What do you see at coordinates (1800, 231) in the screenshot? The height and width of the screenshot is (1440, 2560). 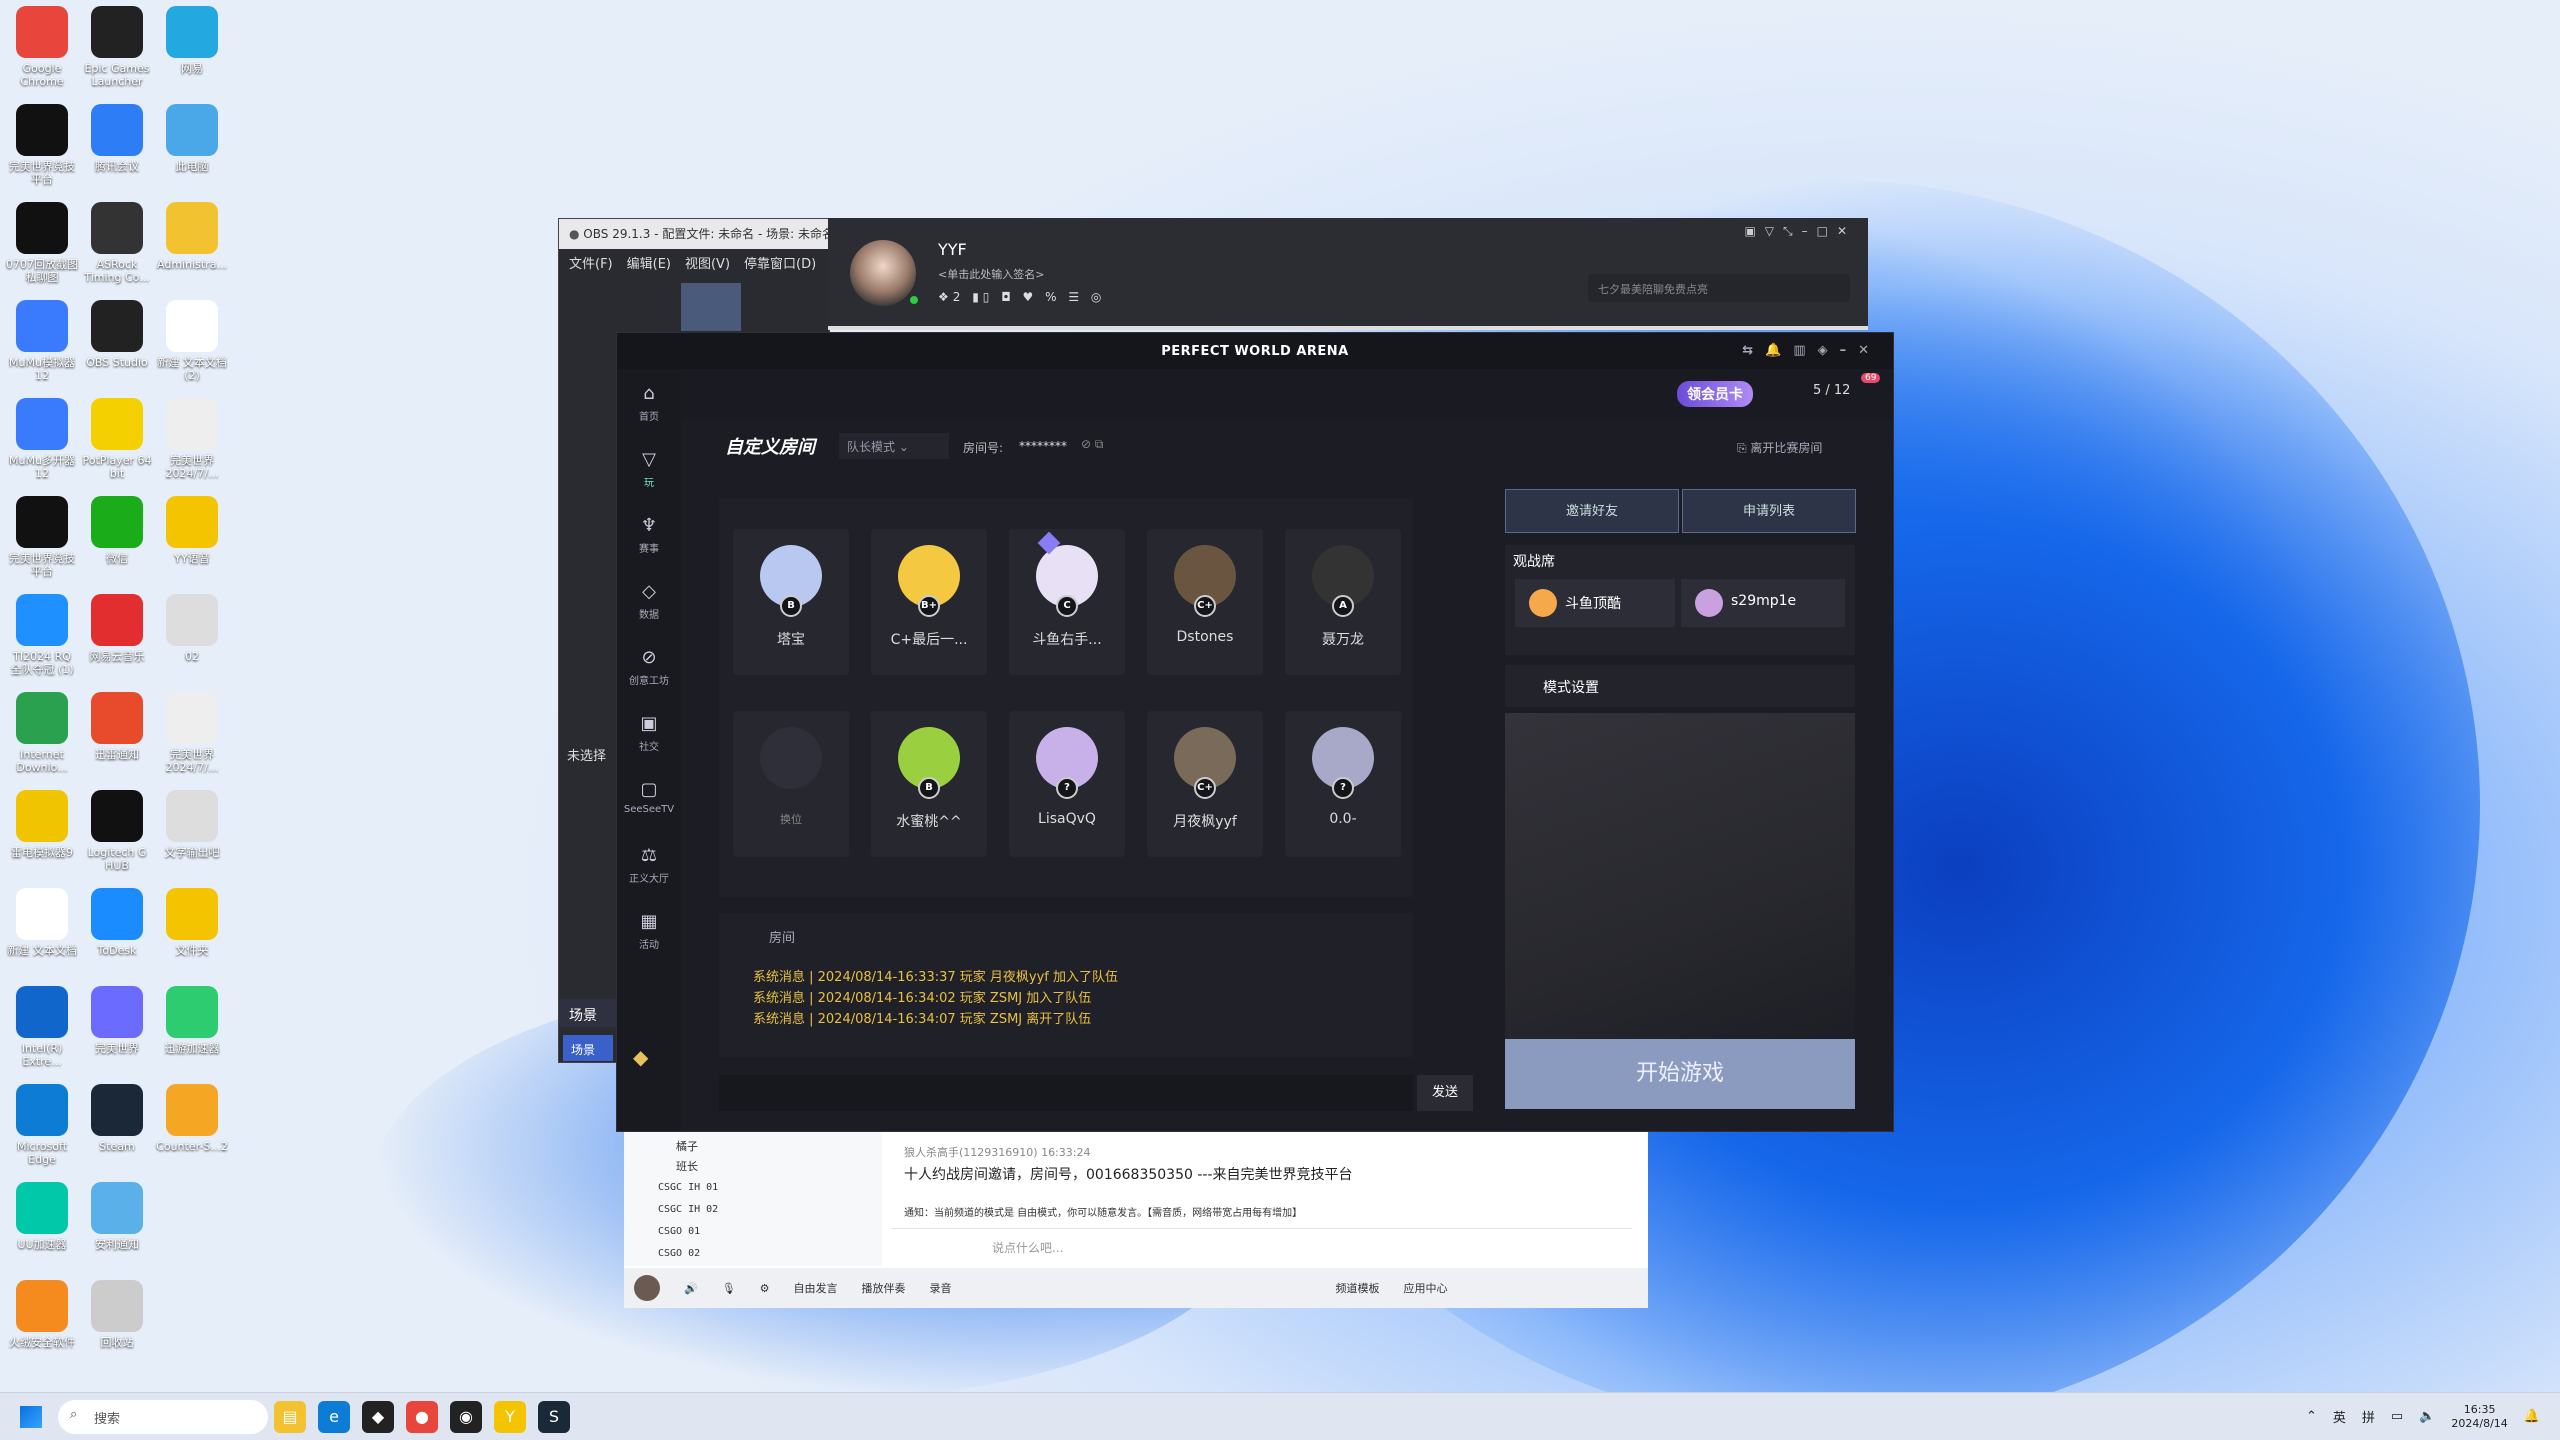 I see `yy-window-controls: ▣▽⤡–□✕` at bounding box center [1800, 231].